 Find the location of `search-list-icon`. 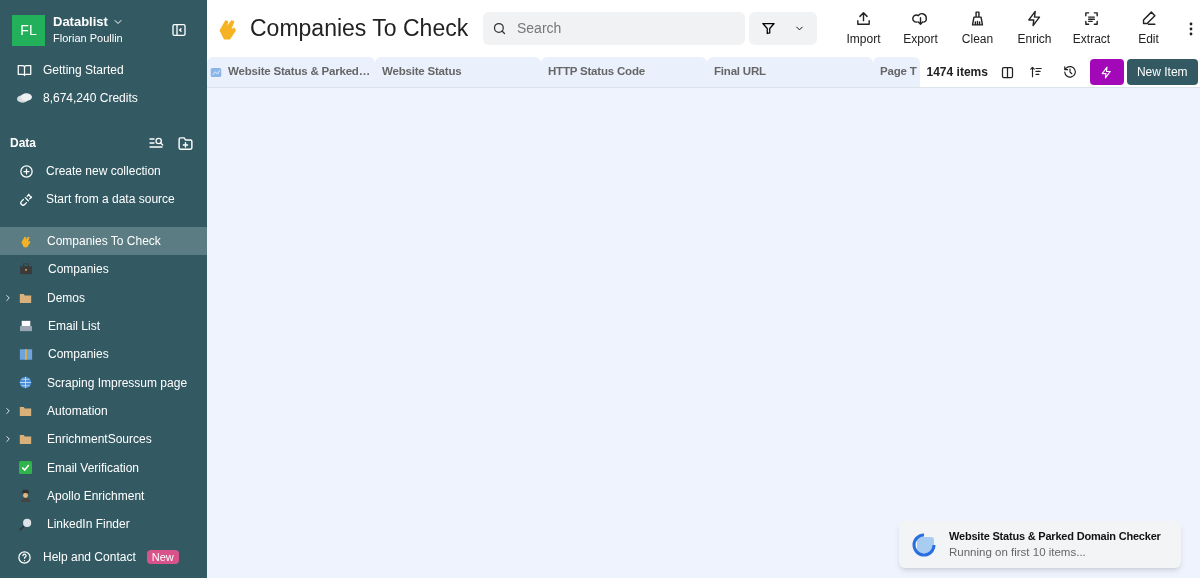

search-list-icon is located at coordinates (156, 143).